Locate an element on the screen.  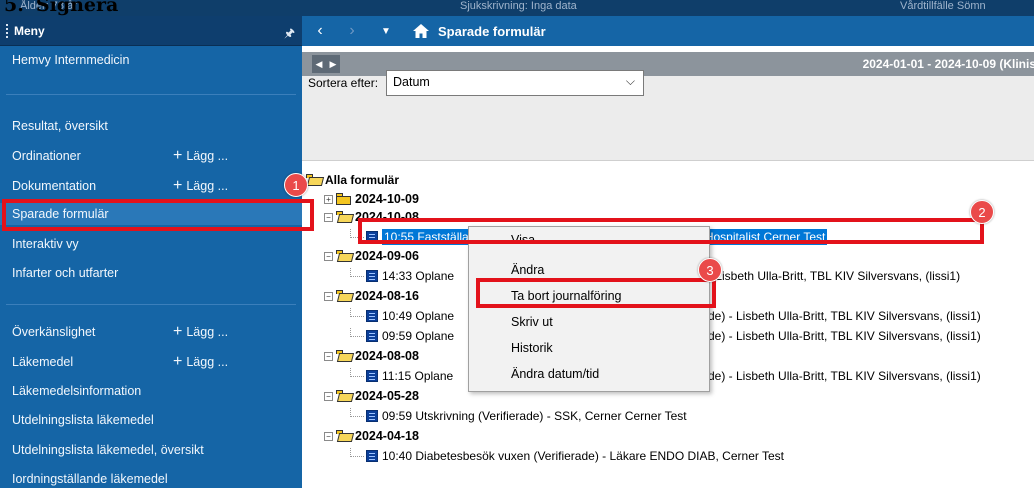
drag-grip-icon is located at coordinates (7, 30).